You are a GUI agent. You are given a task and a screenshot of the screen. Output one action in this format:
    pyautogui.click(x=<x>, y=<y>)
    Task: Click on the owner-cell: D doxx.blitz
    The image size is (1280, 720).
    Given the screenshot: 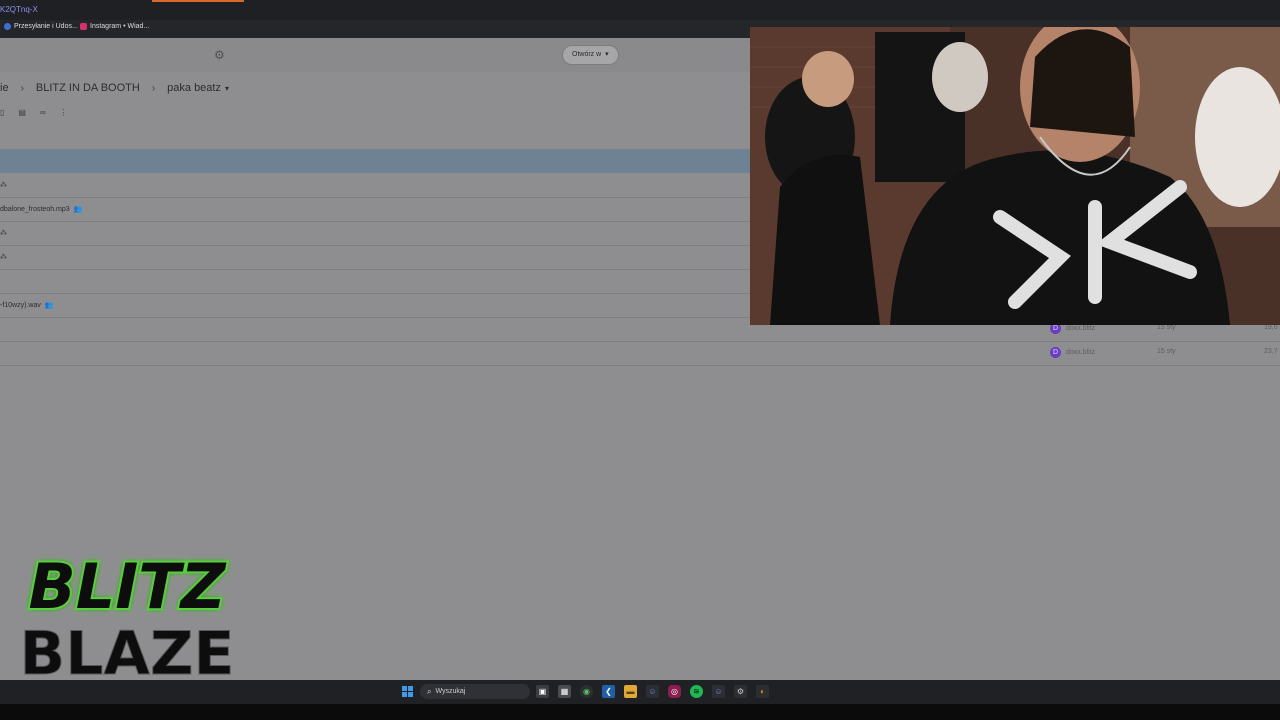 What is the action you would take?
    pyautogui.click(x=1072, y=352)
    